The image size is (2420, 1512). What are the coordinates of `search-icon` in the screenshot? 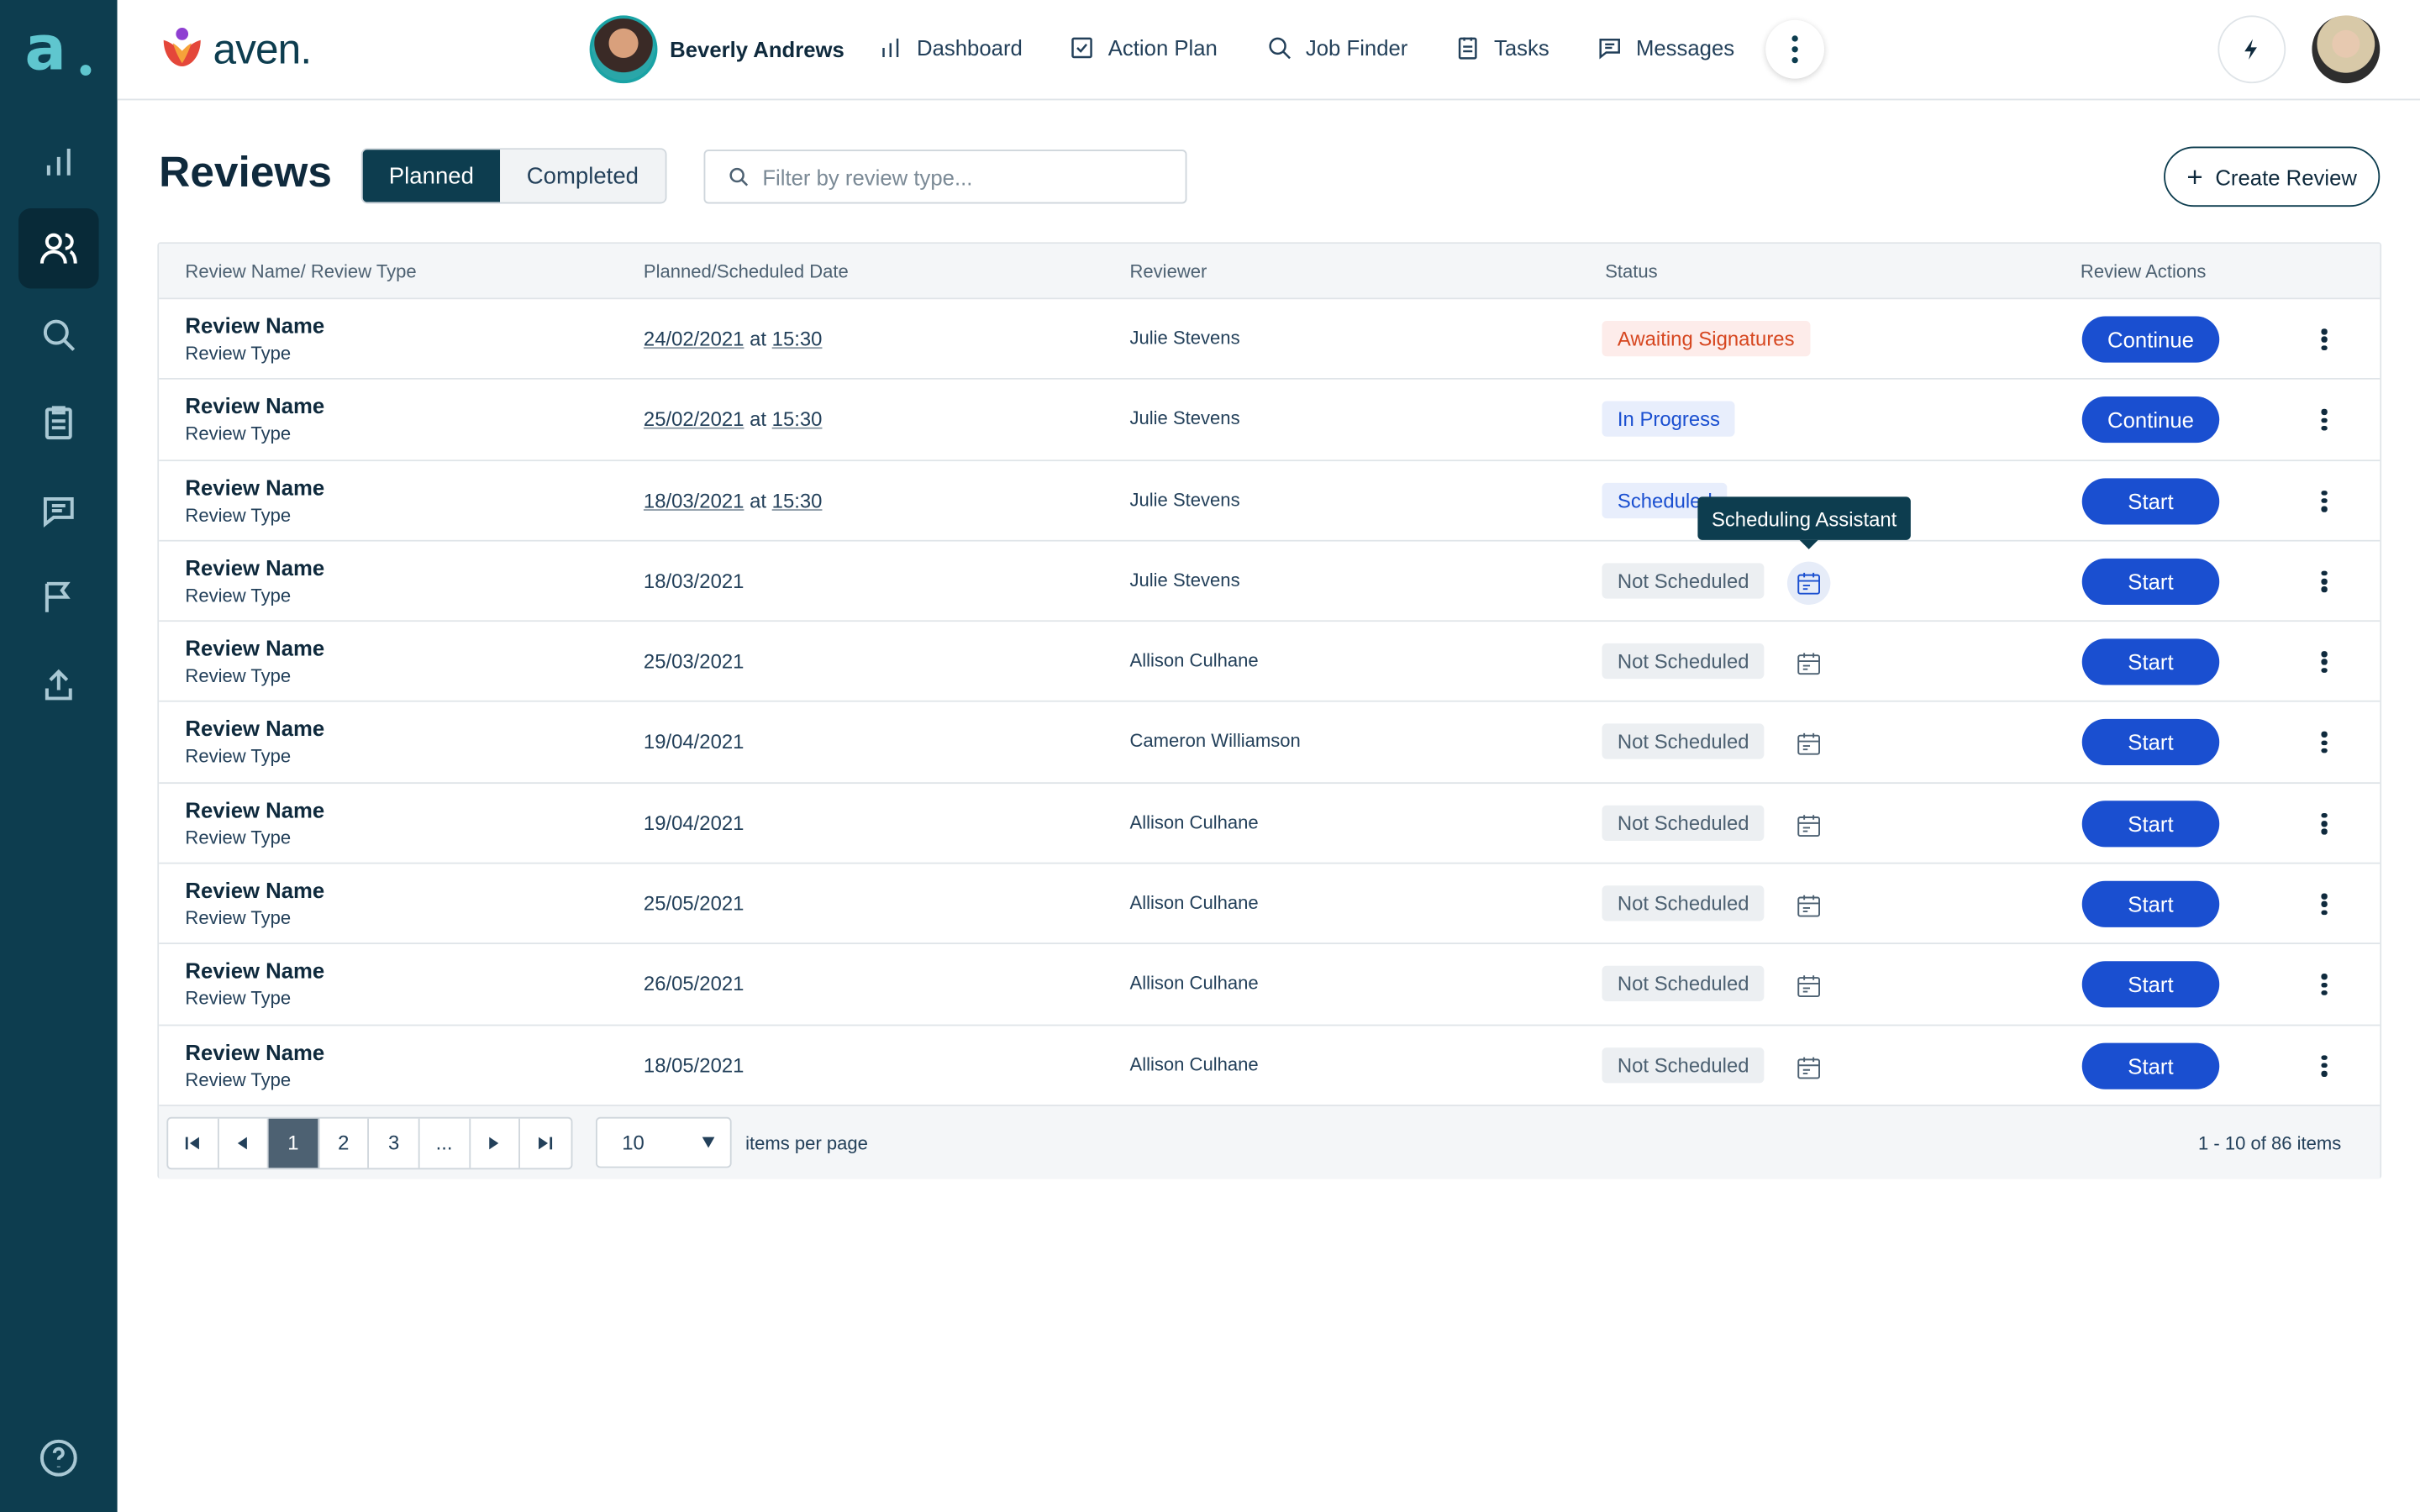 It's located at (1280, 48).